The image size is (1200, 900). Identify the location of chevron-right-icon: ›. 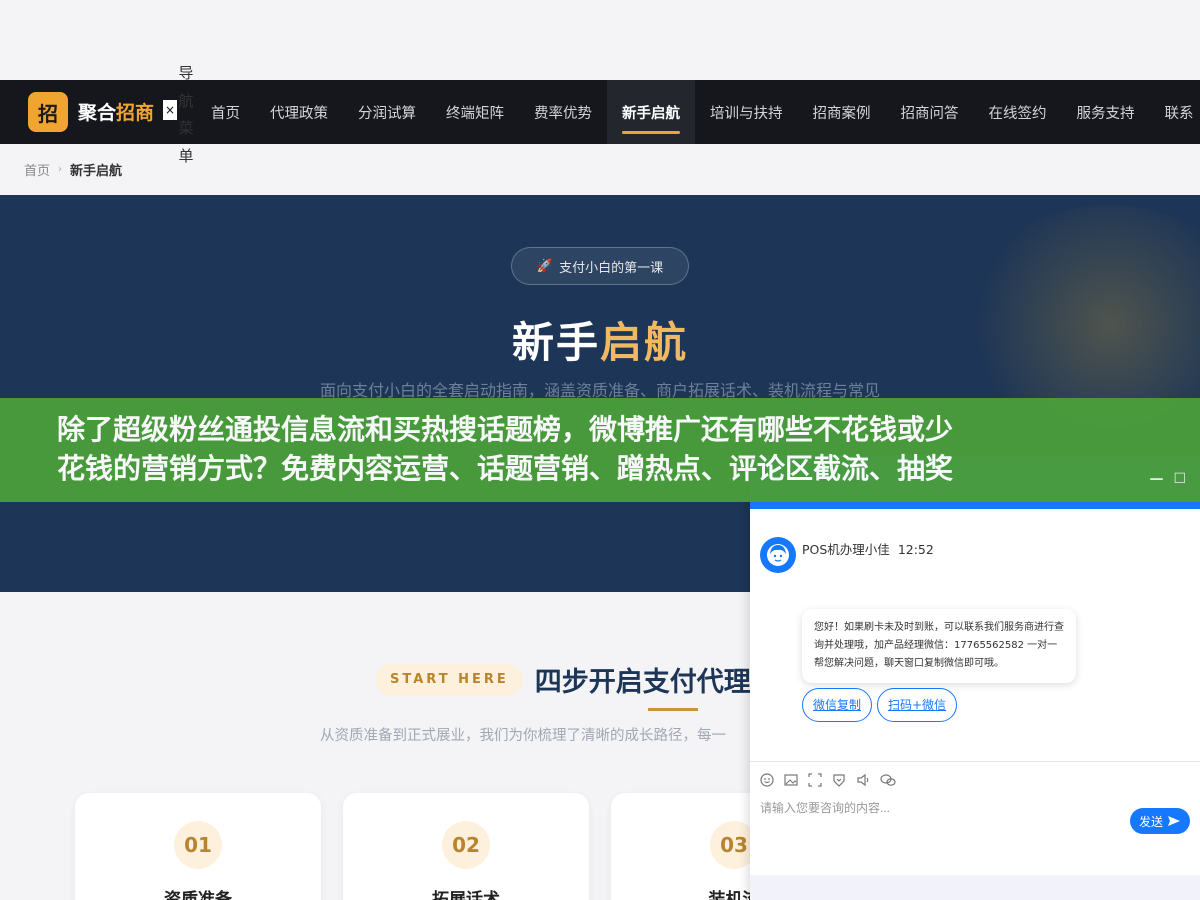
(60, 169).